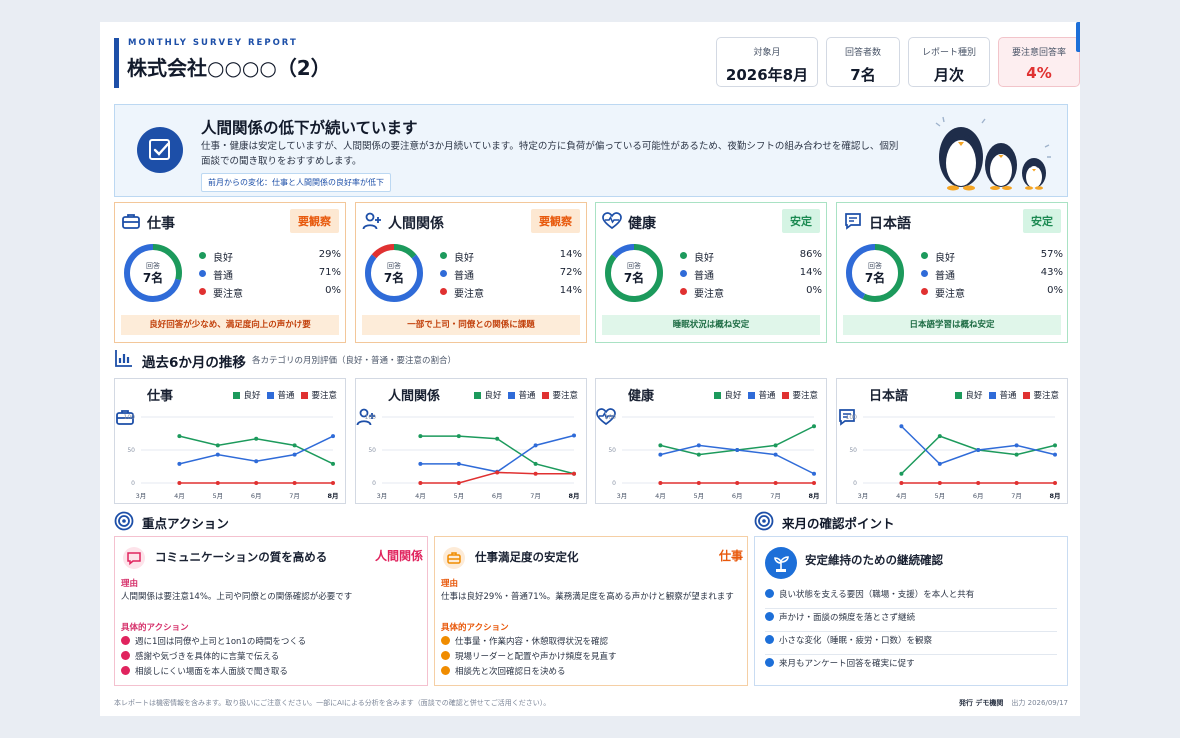 This screenshot has height=738, width=1180. What do you see at coordinates (207, 657) in the screenshot?
I see `action-item-text: 感謝や気づきを具体的に言葉で伝える` at bounding box center [207, 657].